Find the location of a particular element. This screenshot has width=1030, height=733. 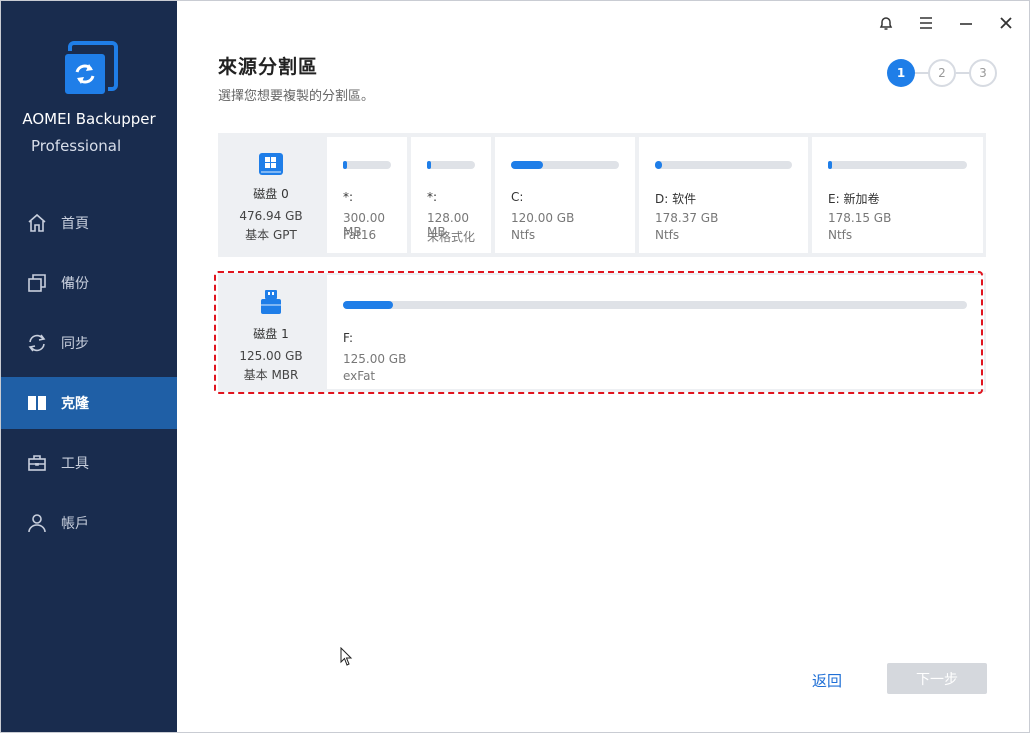

user-icon is located at coordinates (37, 523).